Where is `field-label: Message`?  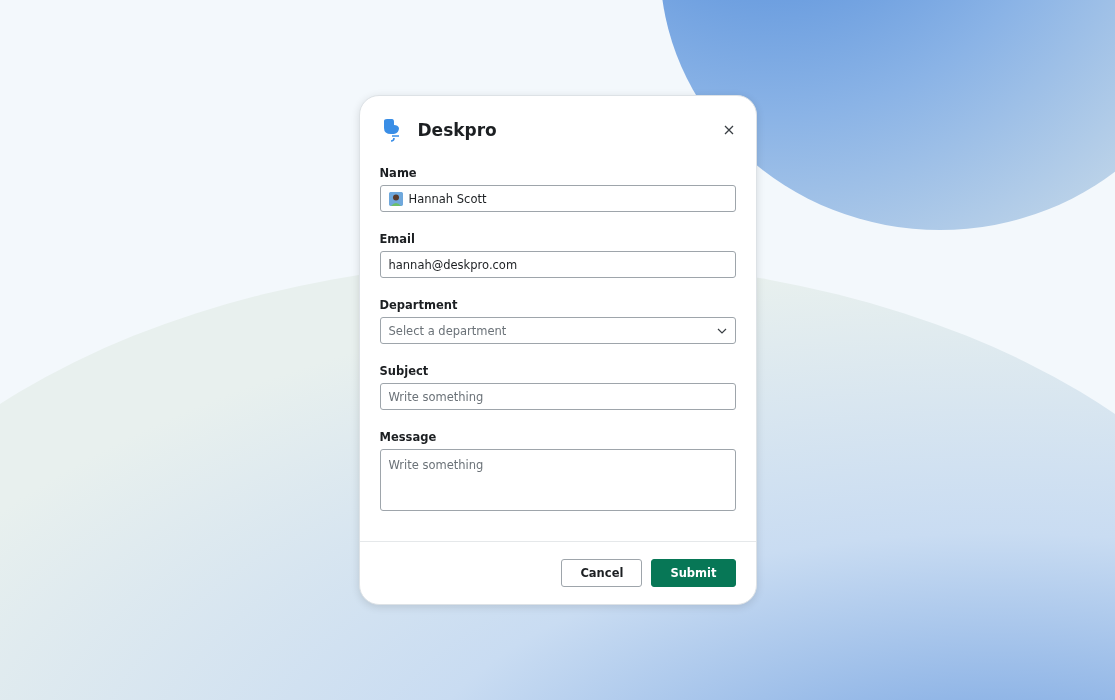
field-label: Message is located at coordinates (408, 437).